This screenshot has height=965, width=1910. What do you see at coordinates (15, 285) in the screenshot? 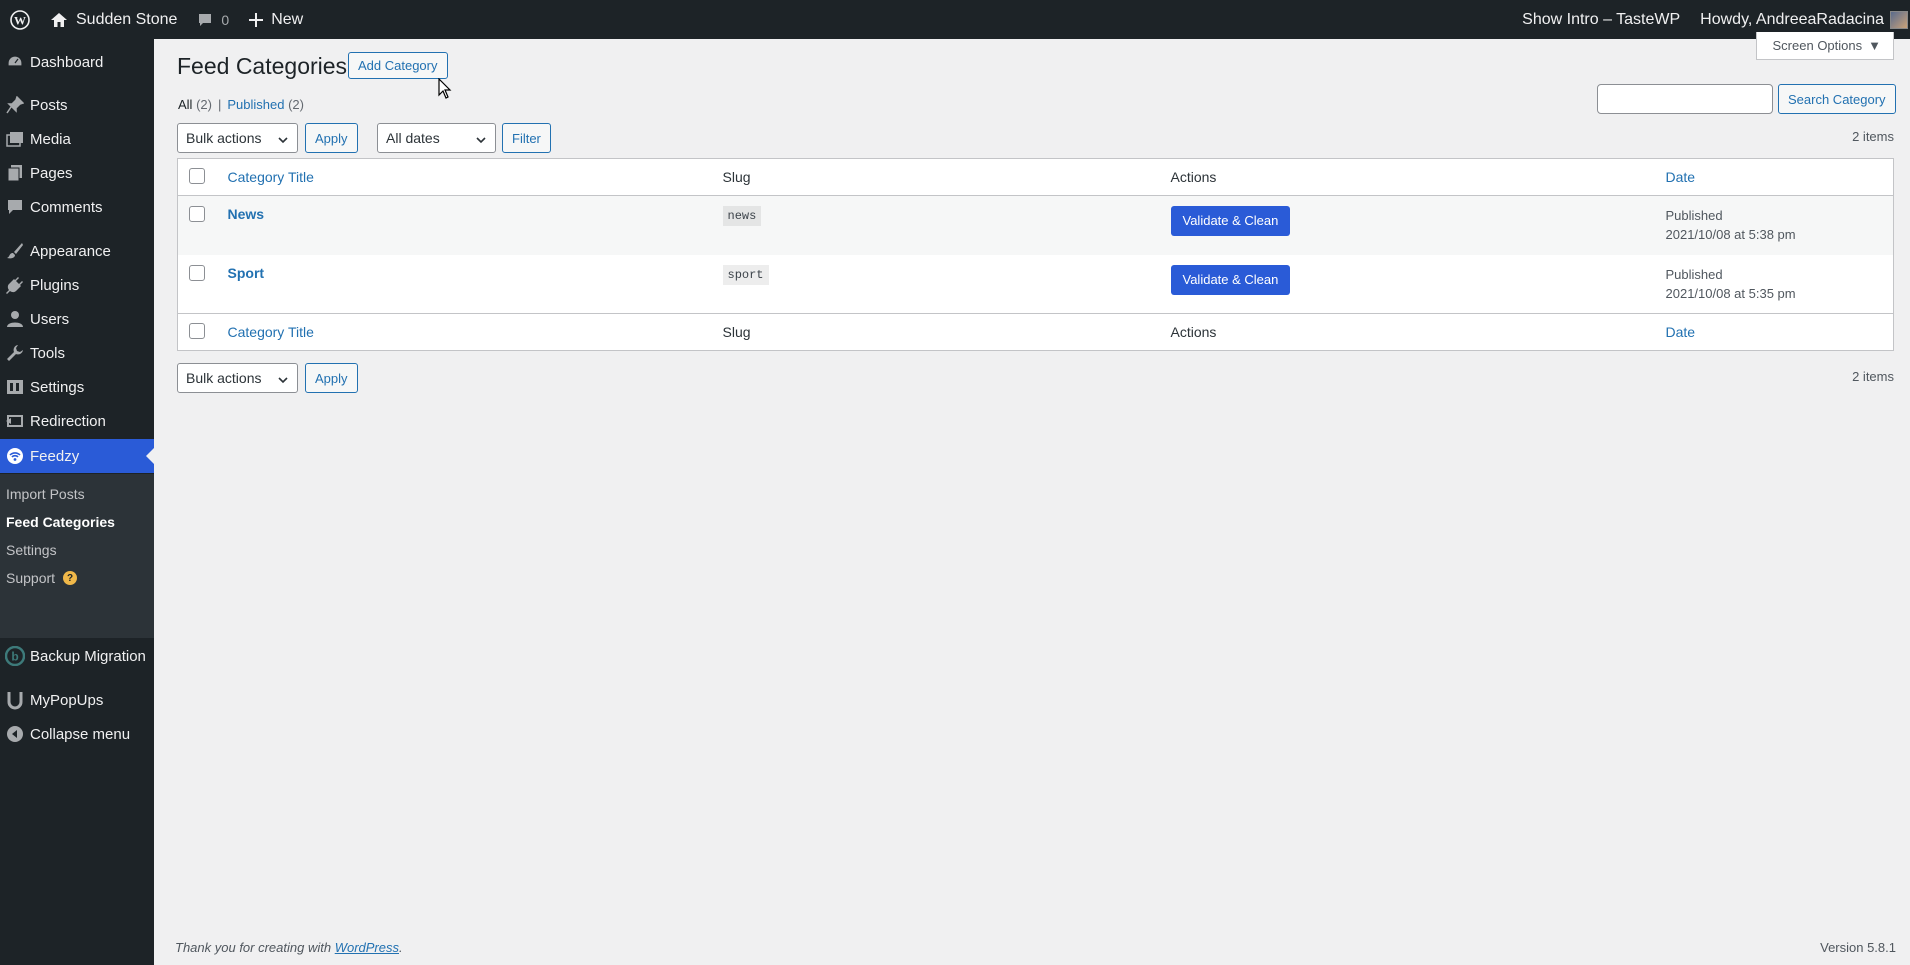
I see `plug-icon` at bounding box center [15, 285].